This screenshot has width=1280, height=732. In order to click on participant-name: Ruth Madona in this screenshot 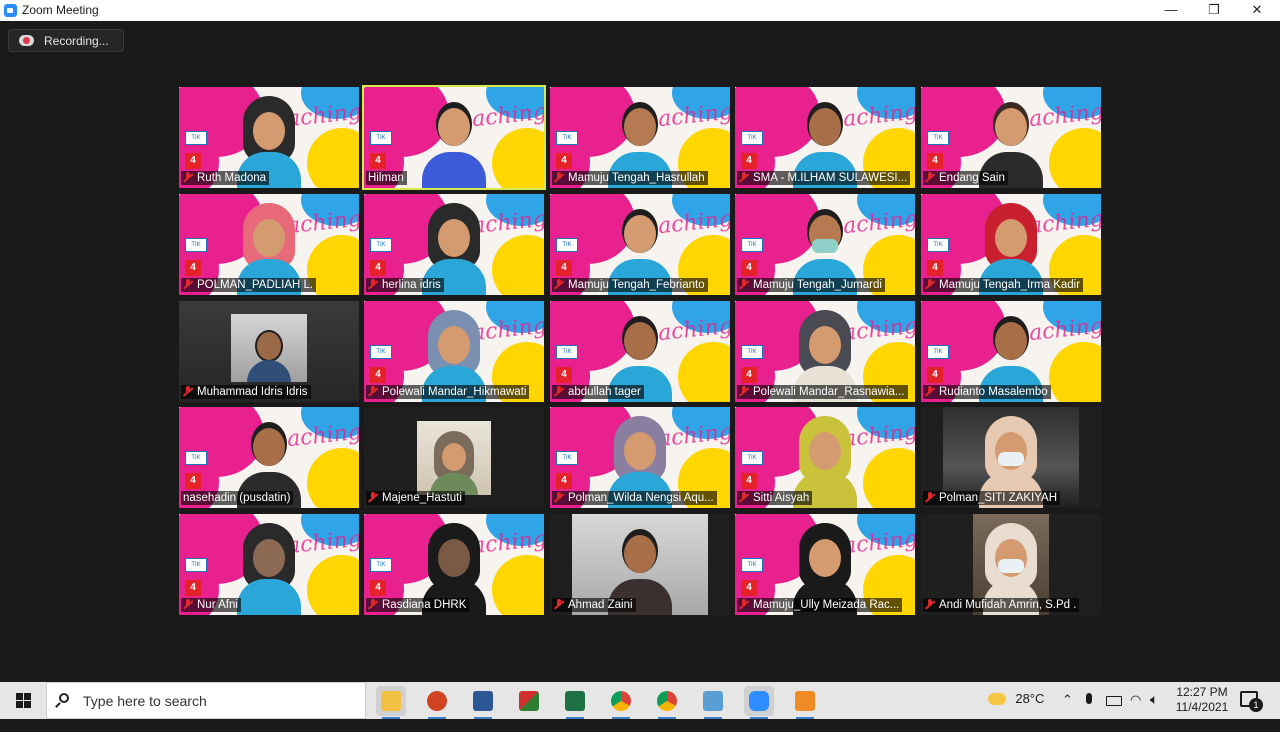, I will do `click(225, 178)`.